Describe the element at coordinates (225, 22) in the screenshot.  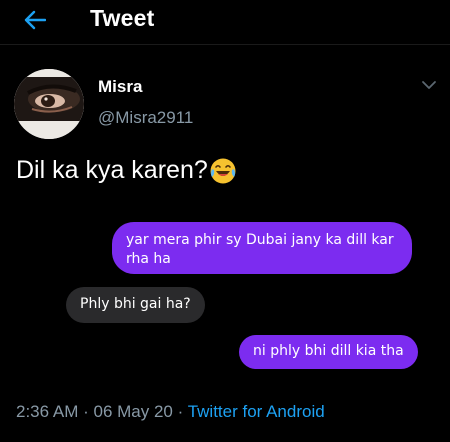
I see `top-bar: Tweet` at that location.